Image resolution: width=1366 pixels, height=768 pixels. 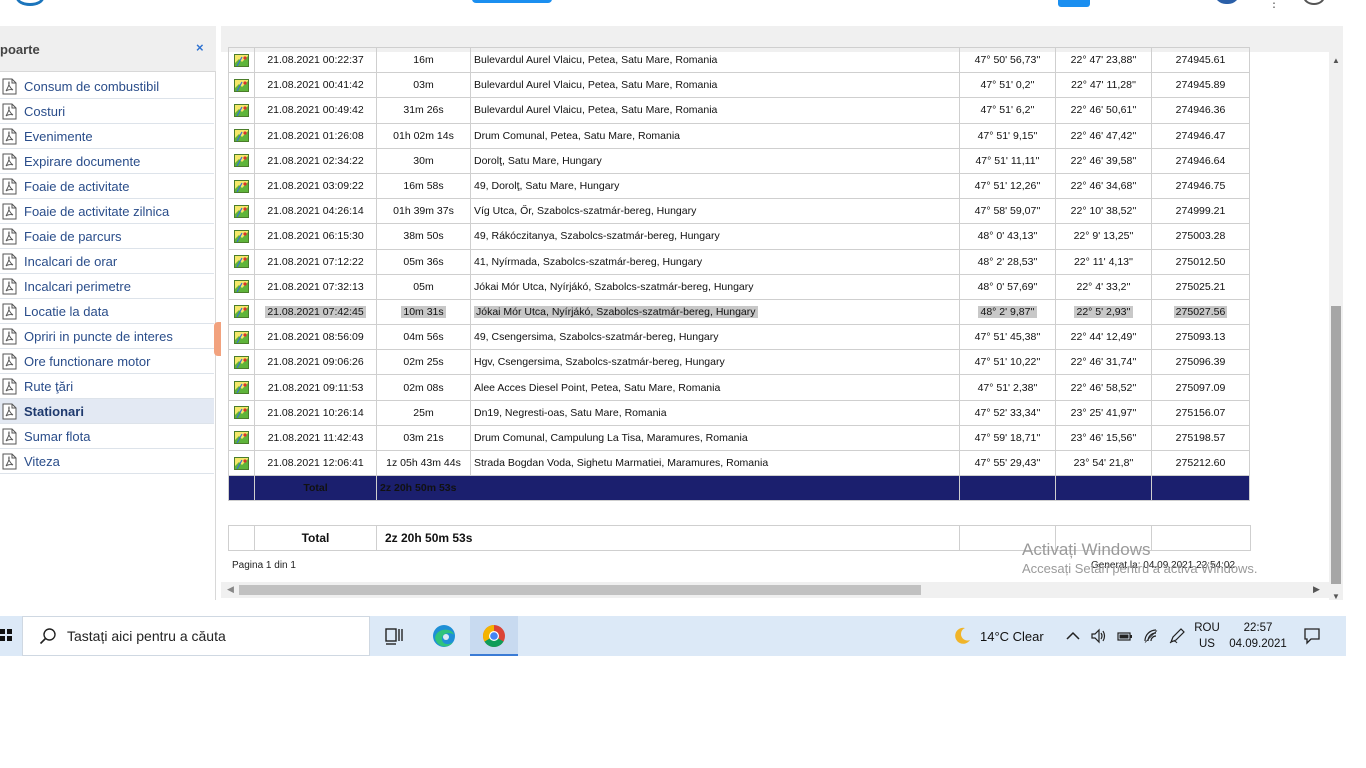 What do you see at coordinates (1314, 2) in the screenshot?
I see `help-icon` at bounding box center [1314, 2].